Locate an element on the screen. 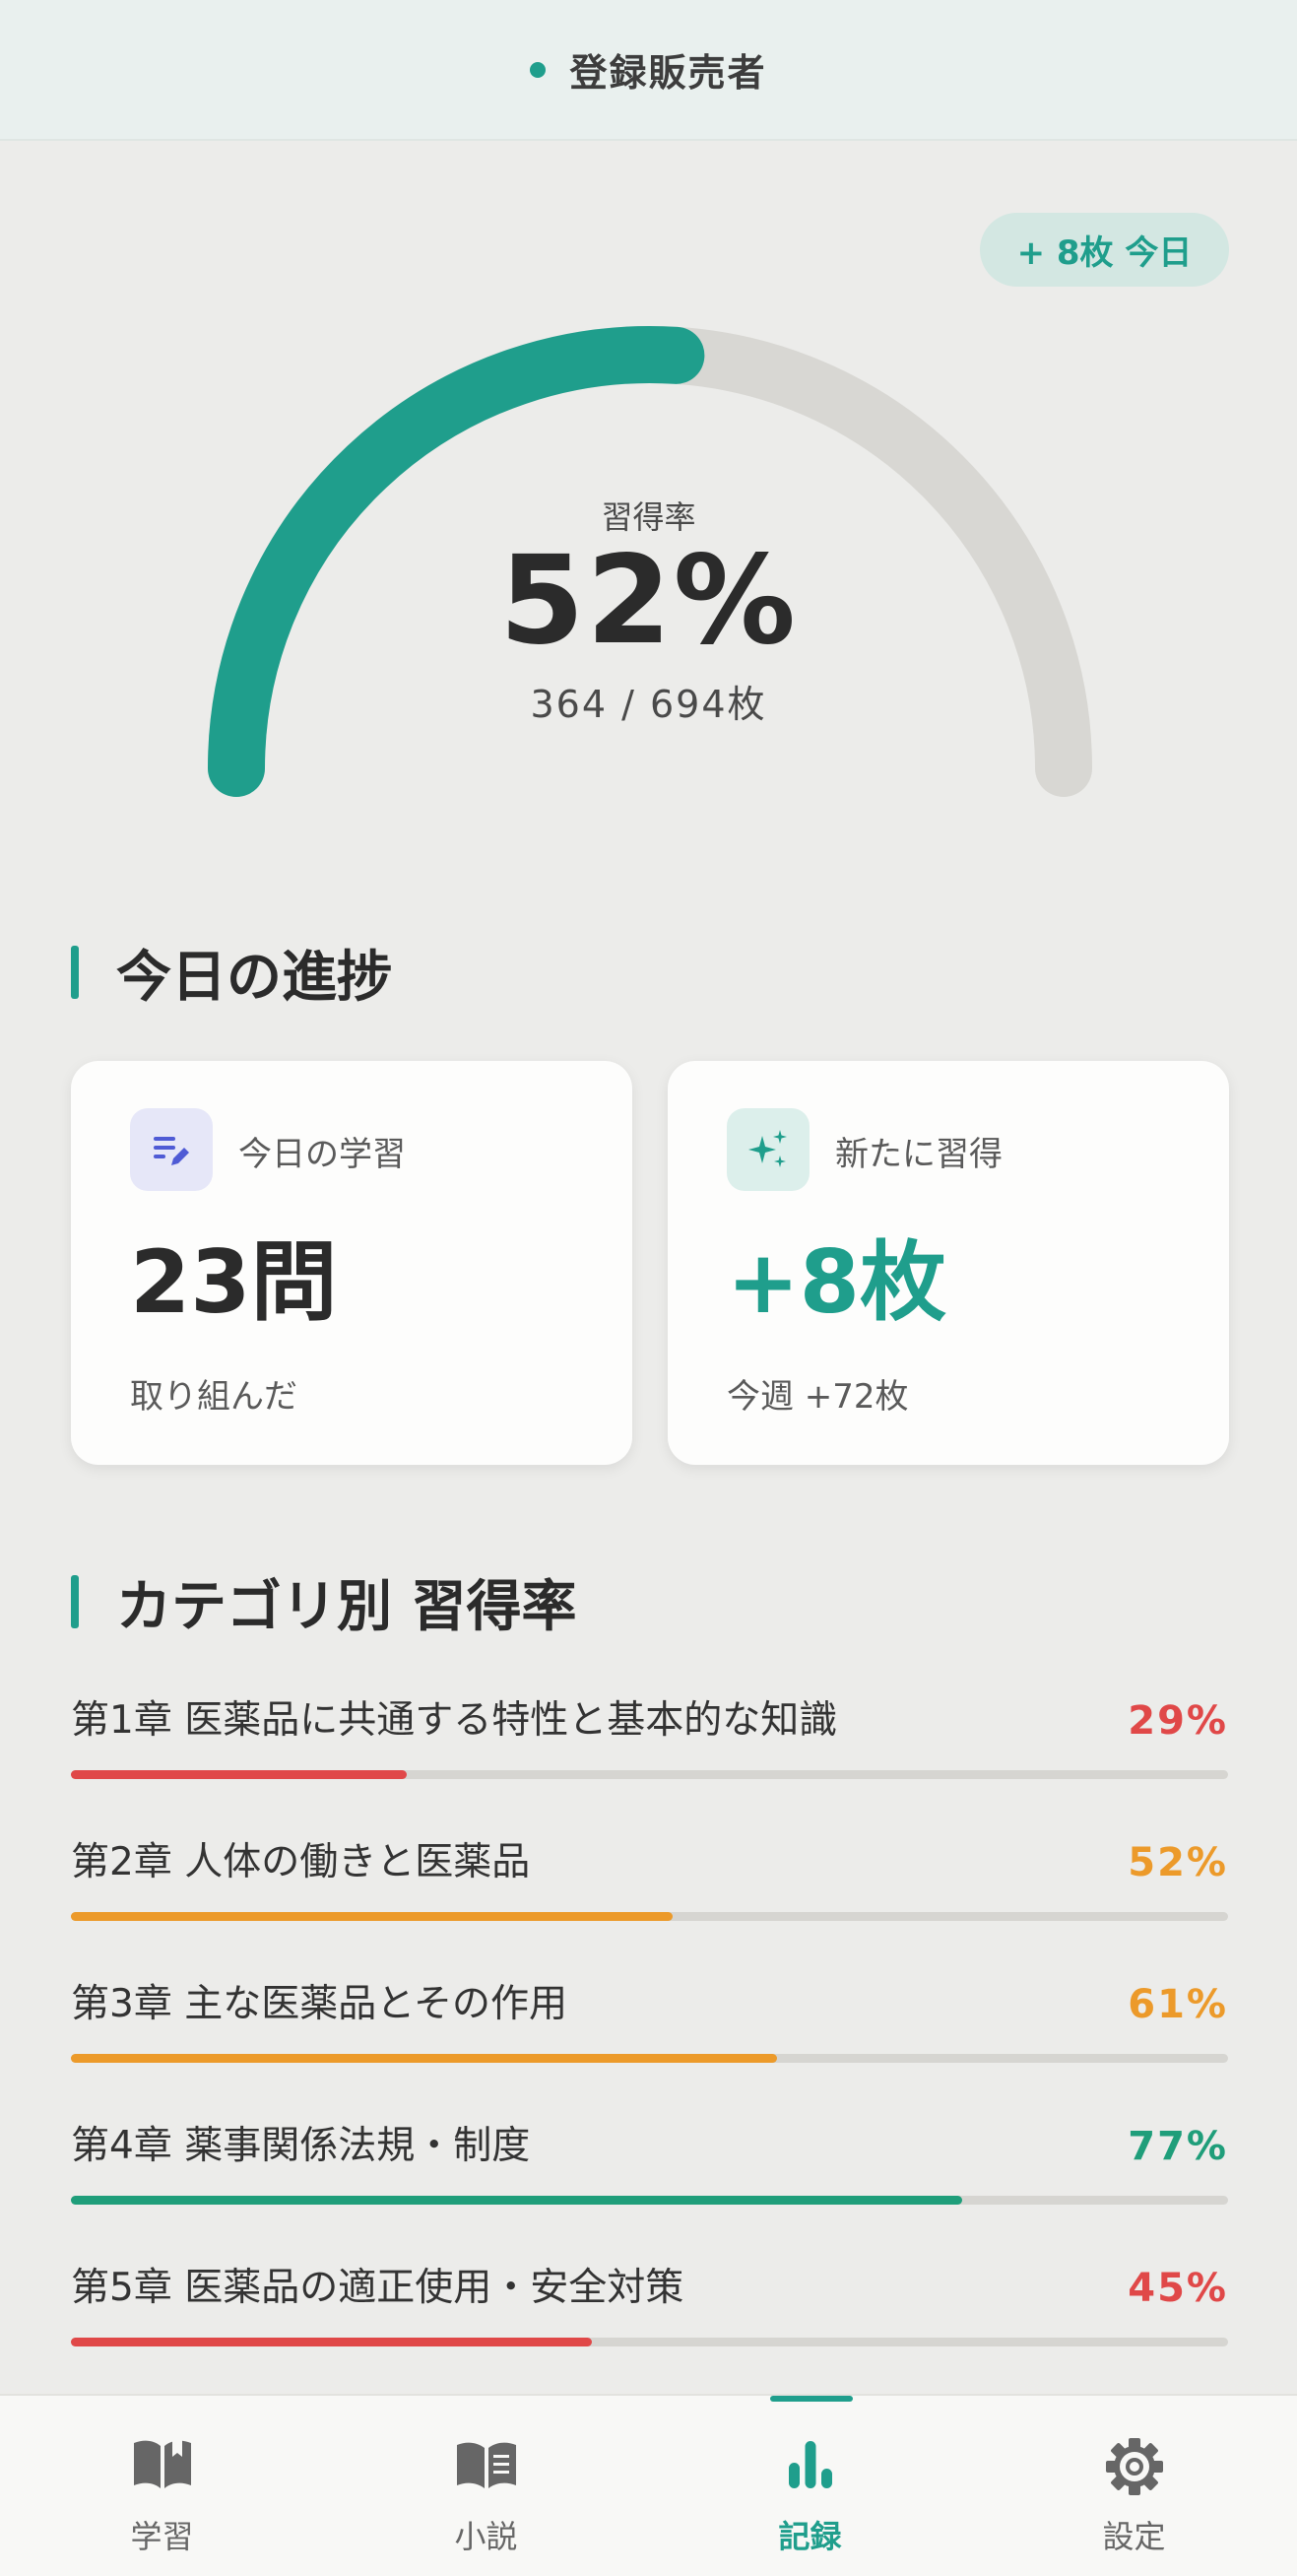  category-percent: 61% is located at coordinates (1178, 2005).